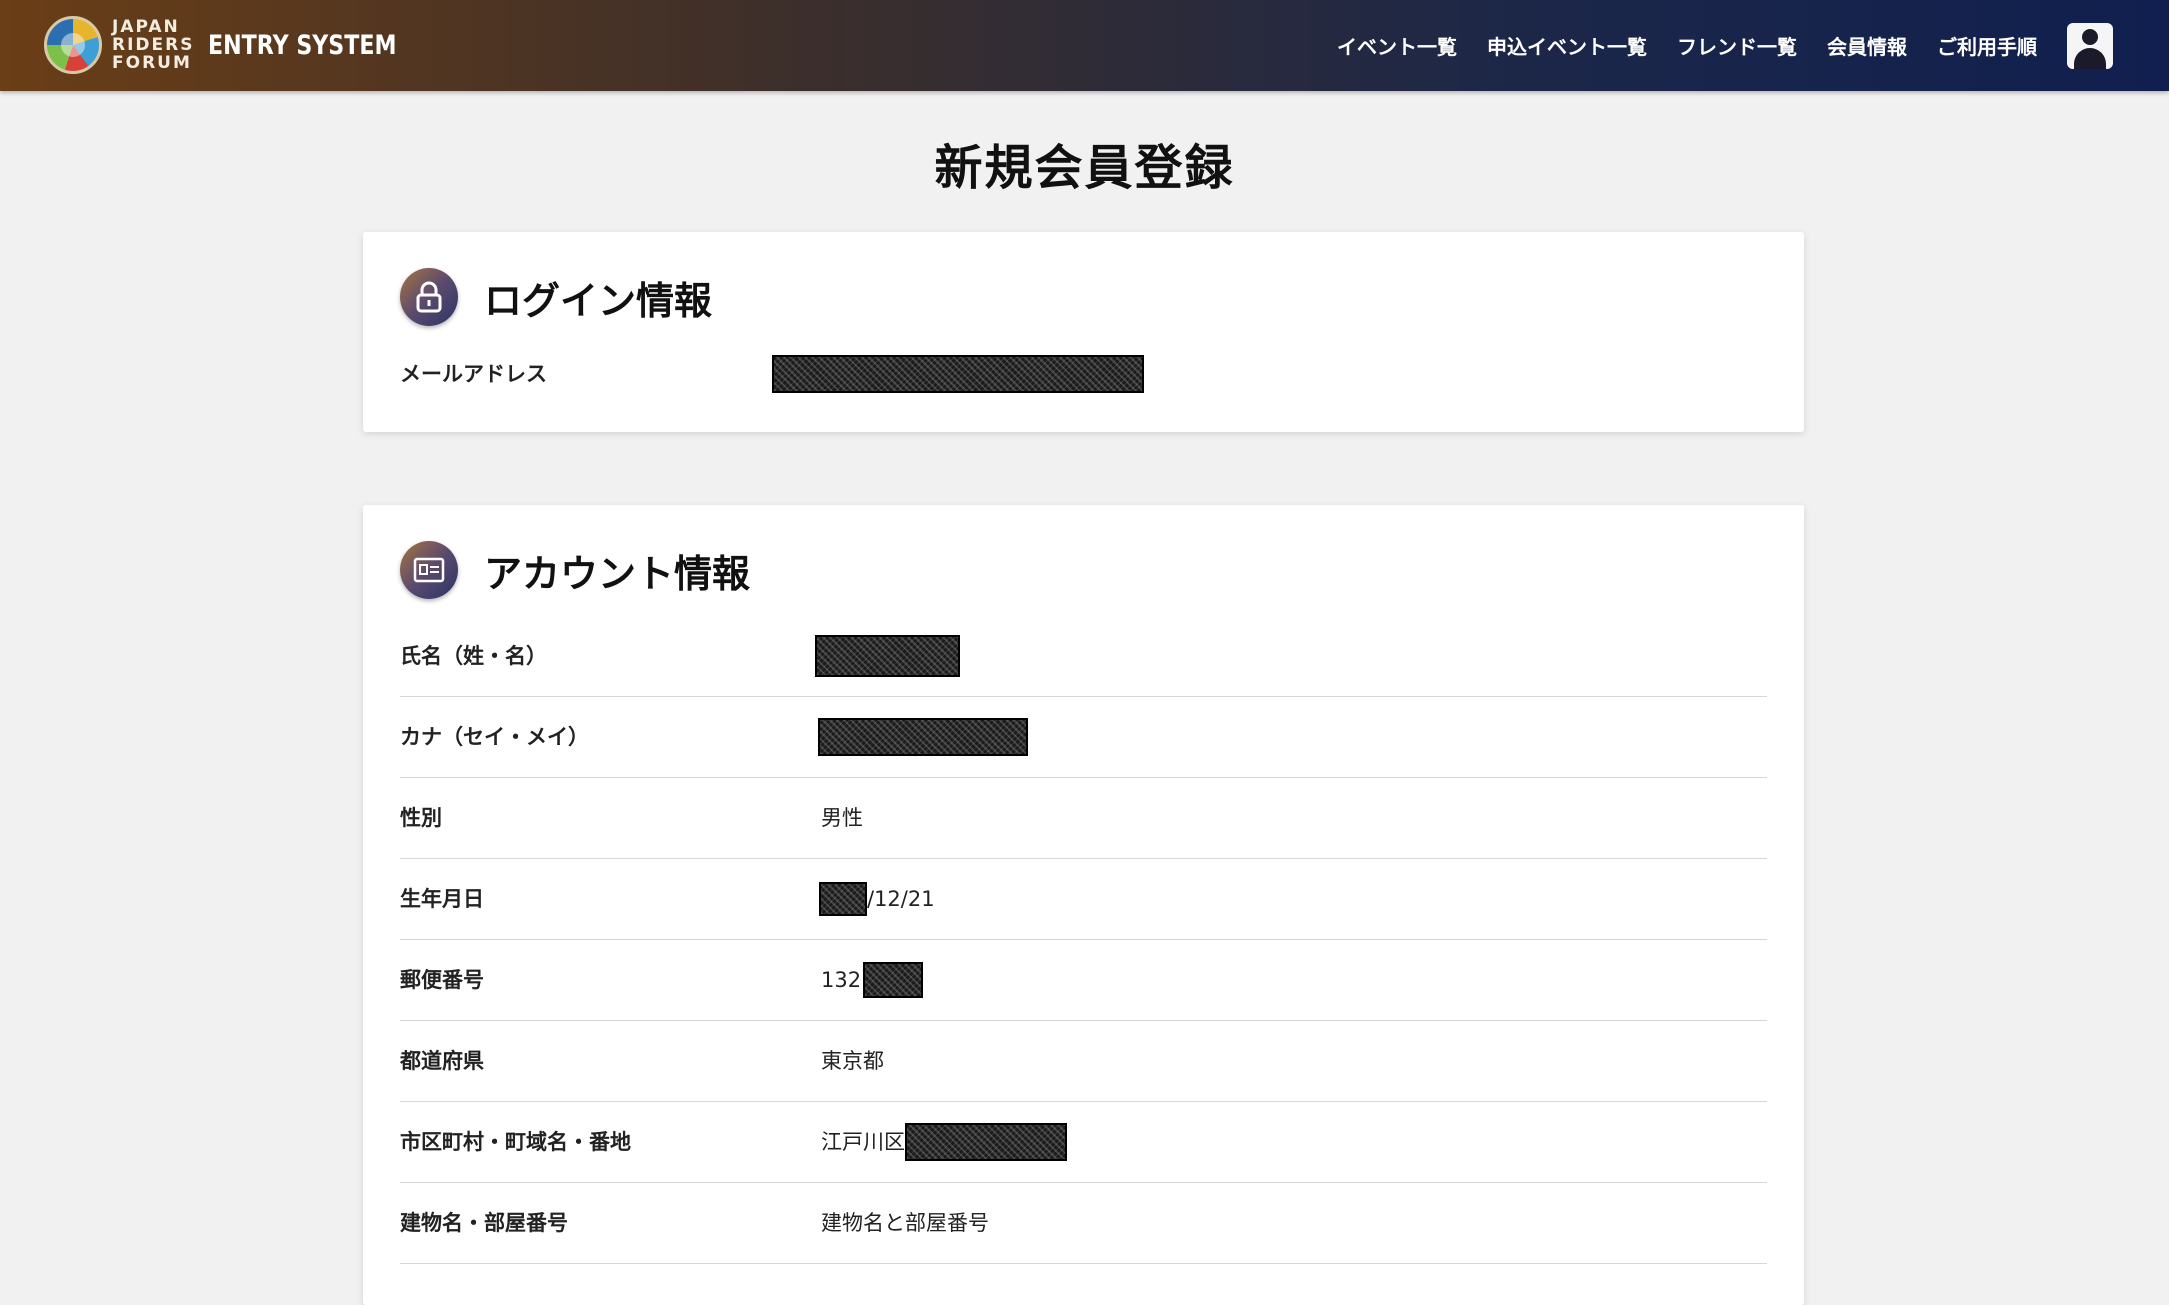 The height and width of the screenshot is (1305, 2169). Describe the element at coordinates (842, 818) in the screenshot. I see `gender-value: 男性` at that location.